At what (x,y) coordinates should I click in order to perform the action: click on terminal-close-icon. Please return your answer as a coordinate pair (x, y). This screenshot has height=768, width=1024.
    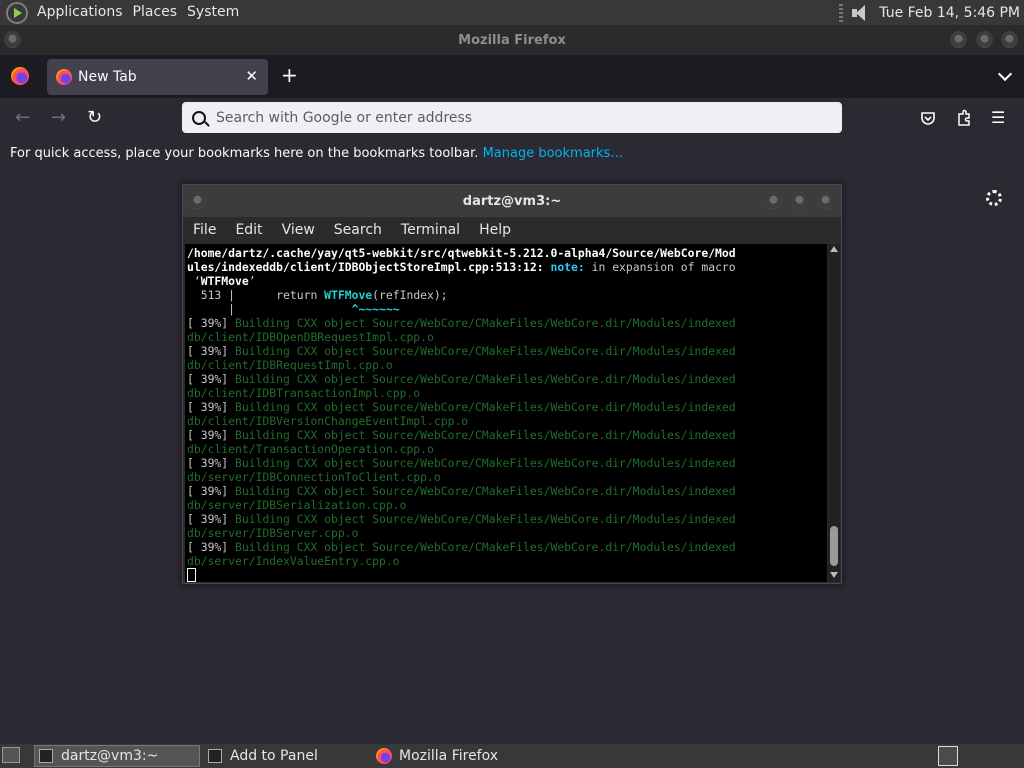
    Looking at the image, I should click on (825, 200).